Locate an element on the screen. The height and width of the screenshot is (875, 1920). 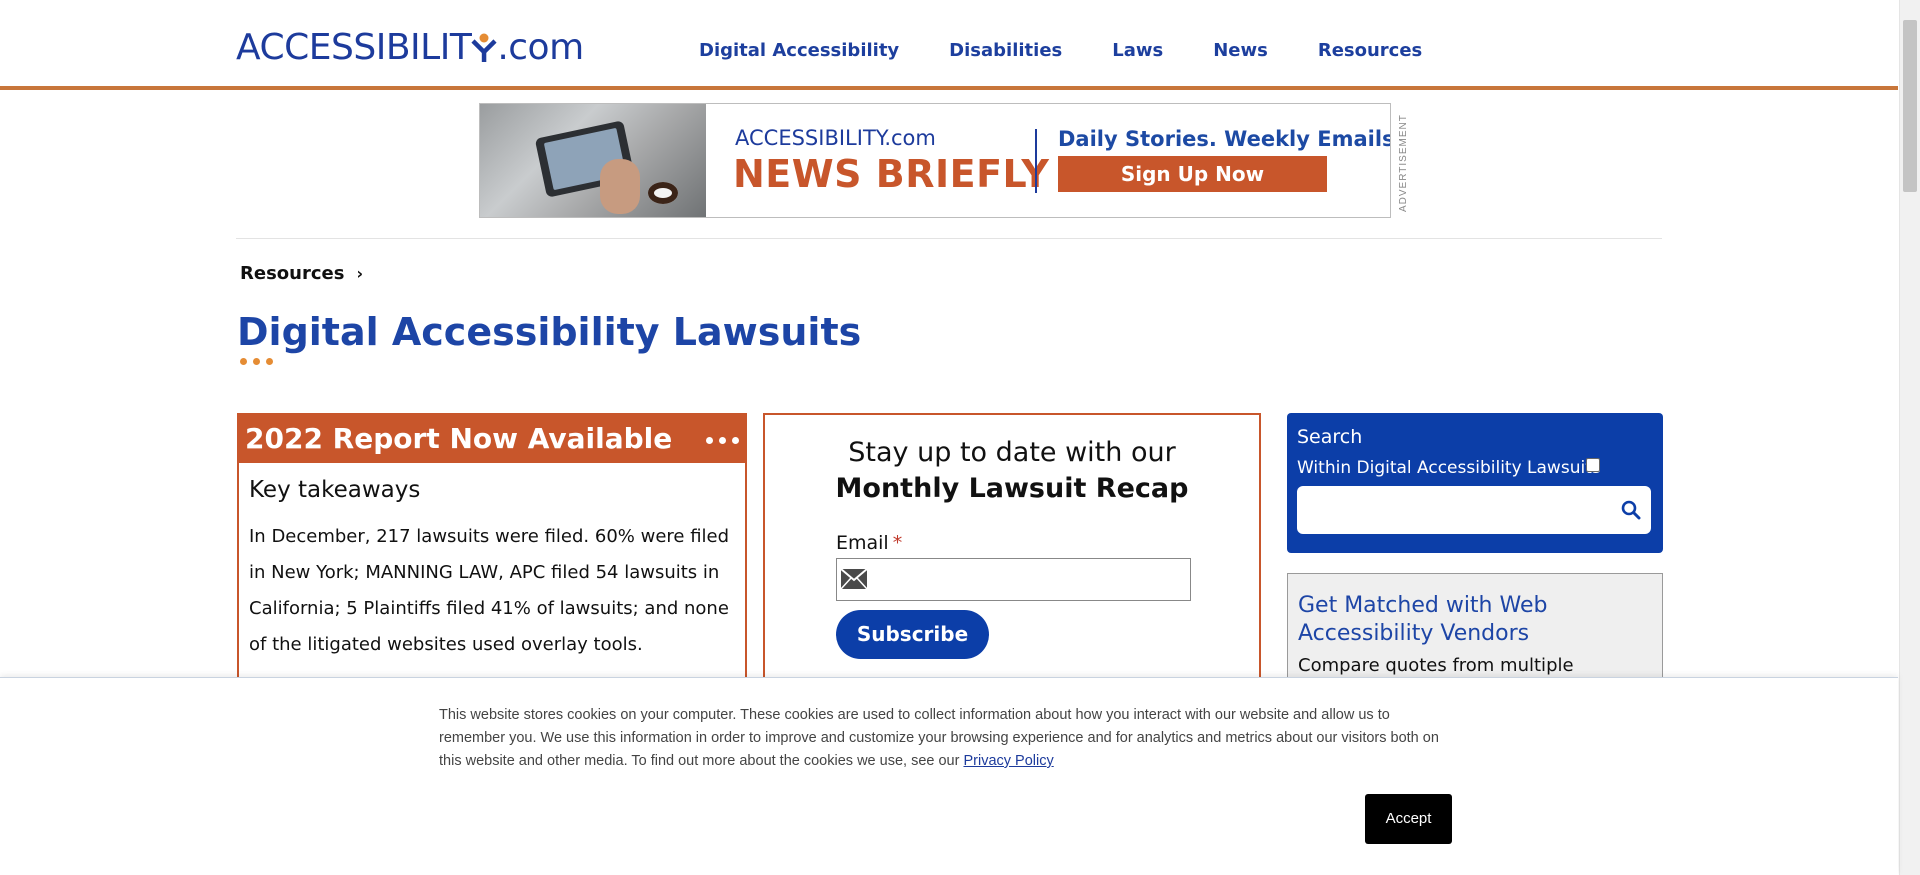
logo-figure-icon is located at coordinates (484, 47).